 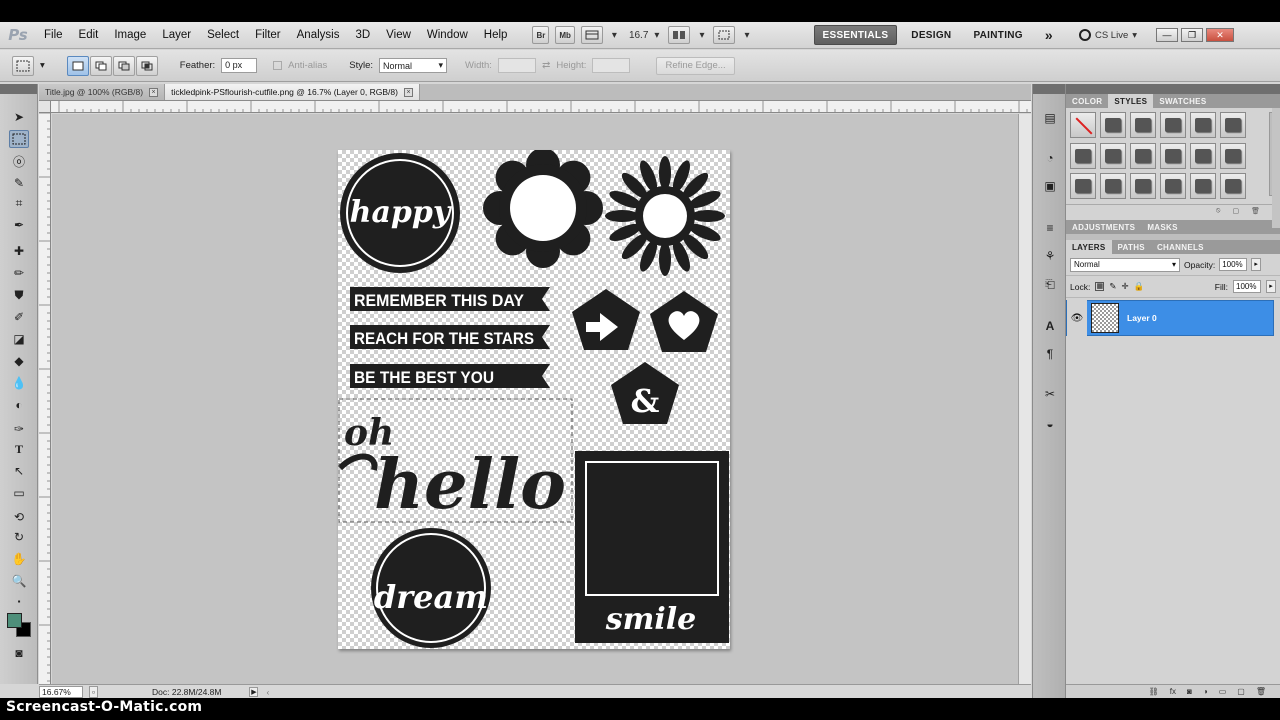 What do you see at coordinates (1131, 247) in the screenshot?
I see `tab-paths: PATHS` at bounding box center [1131, 247].